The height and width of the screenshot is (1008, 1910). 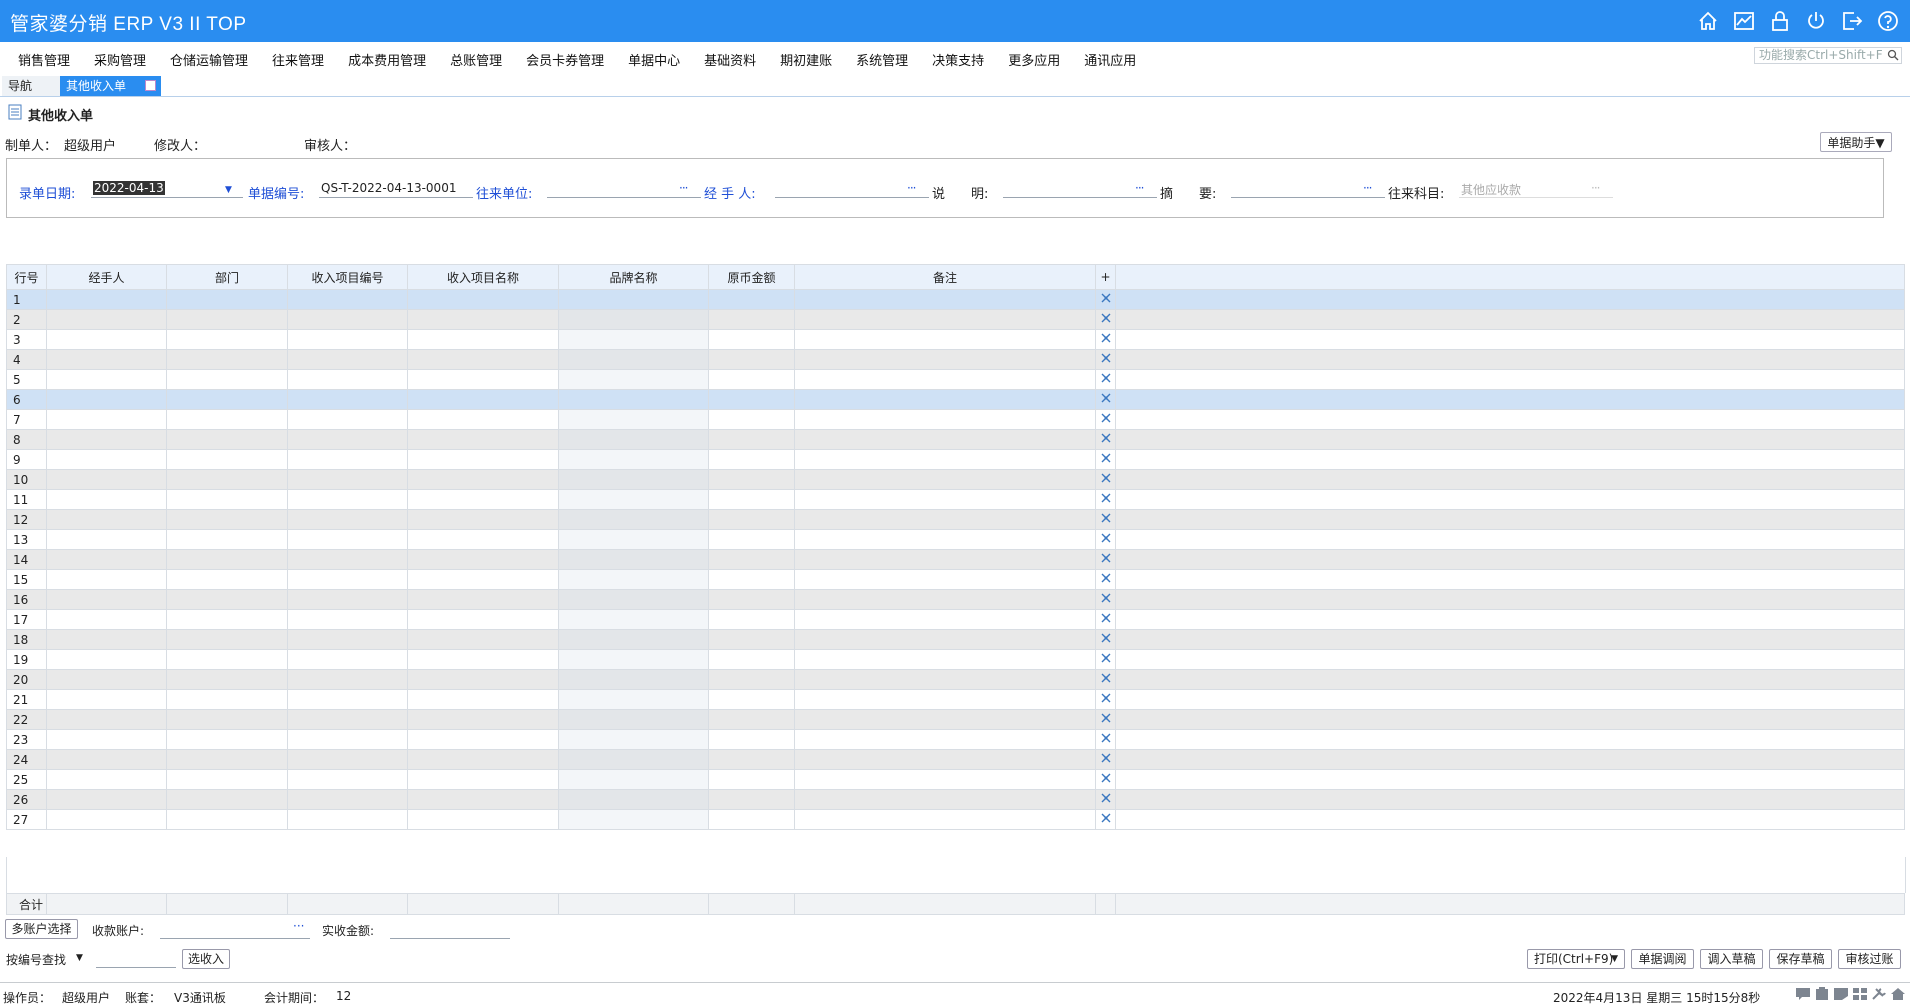 What do you see at coordinates (387, 59) in the screenshot?
I see `menu-item-5: 成本费用管理` at bounding box center [387, 59].